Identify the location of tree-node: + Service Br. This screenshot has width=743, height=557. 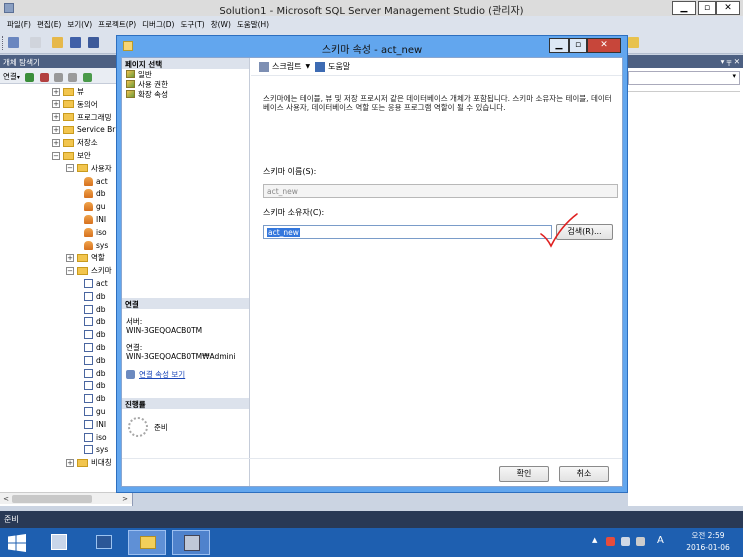
(83, 129).